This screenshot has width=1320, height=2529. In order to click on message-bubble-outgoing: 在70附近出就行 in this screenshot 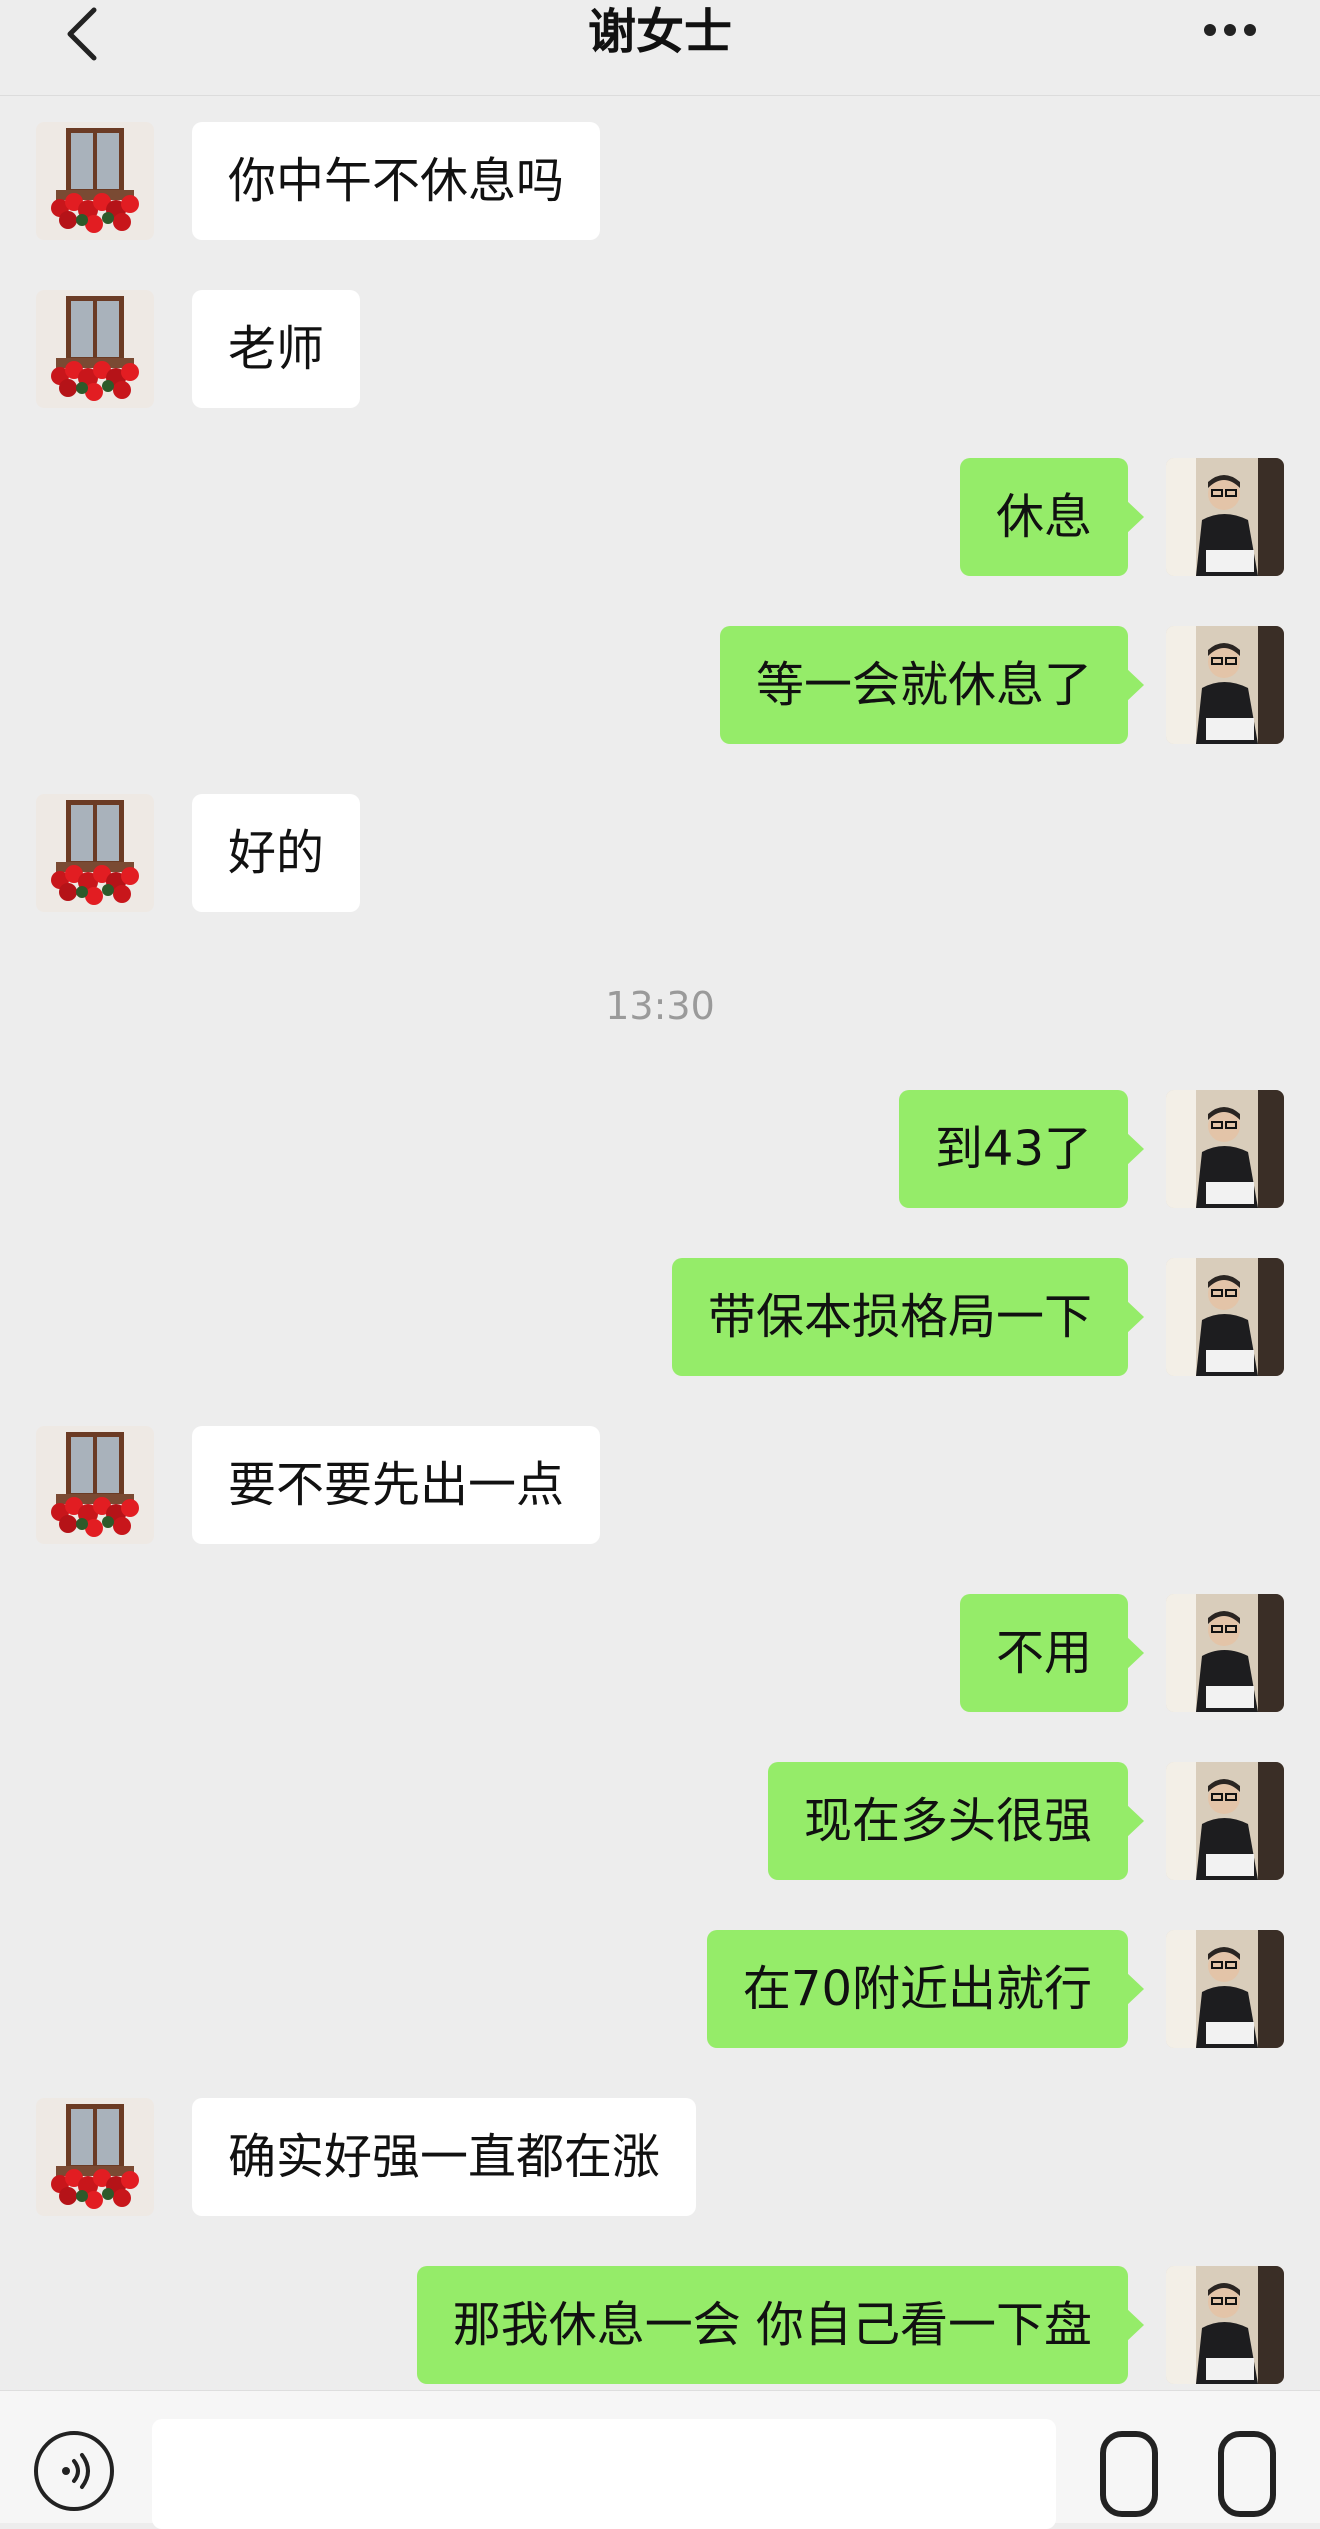, I will do `click(925, 1989)`.